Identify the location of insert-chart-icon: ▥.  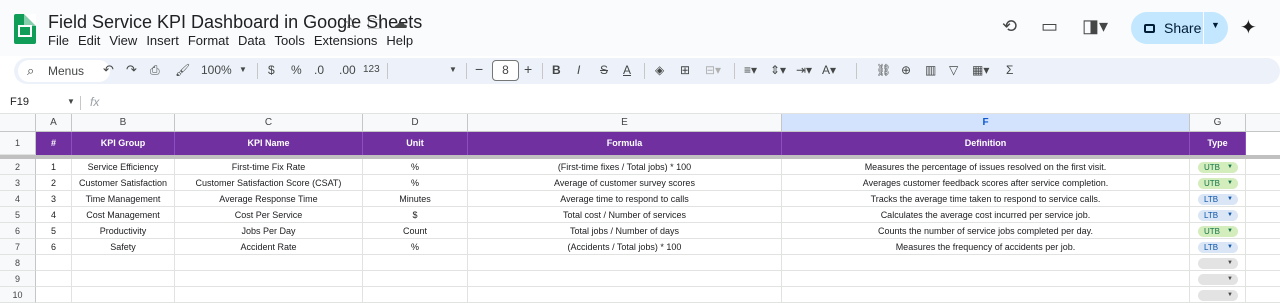
(930, 70).